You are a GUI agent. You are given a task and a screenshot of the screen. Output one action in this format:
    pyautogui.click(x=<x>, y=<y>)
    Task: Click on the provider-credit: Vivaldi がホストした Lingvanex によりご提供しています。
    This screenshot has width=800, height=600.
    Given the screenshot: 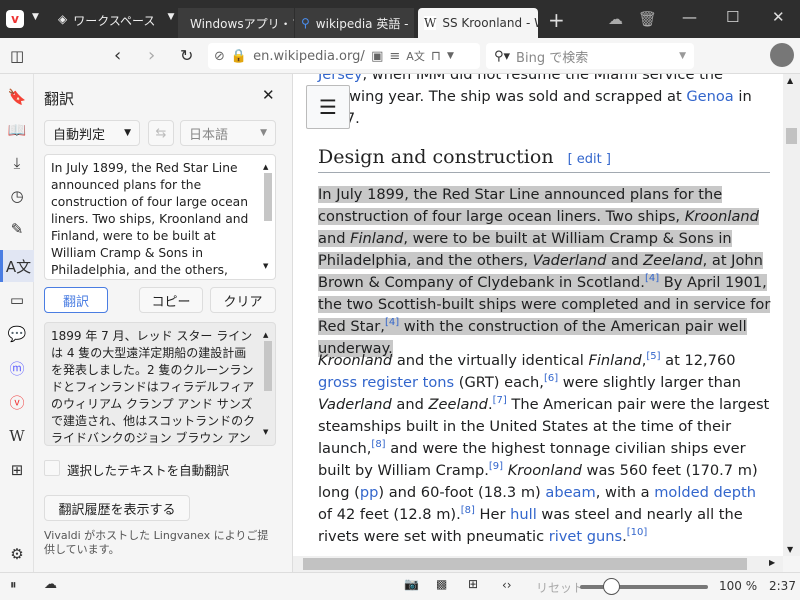 What is the action you would take?
    pyautogui.click(x=156, y=542)
    